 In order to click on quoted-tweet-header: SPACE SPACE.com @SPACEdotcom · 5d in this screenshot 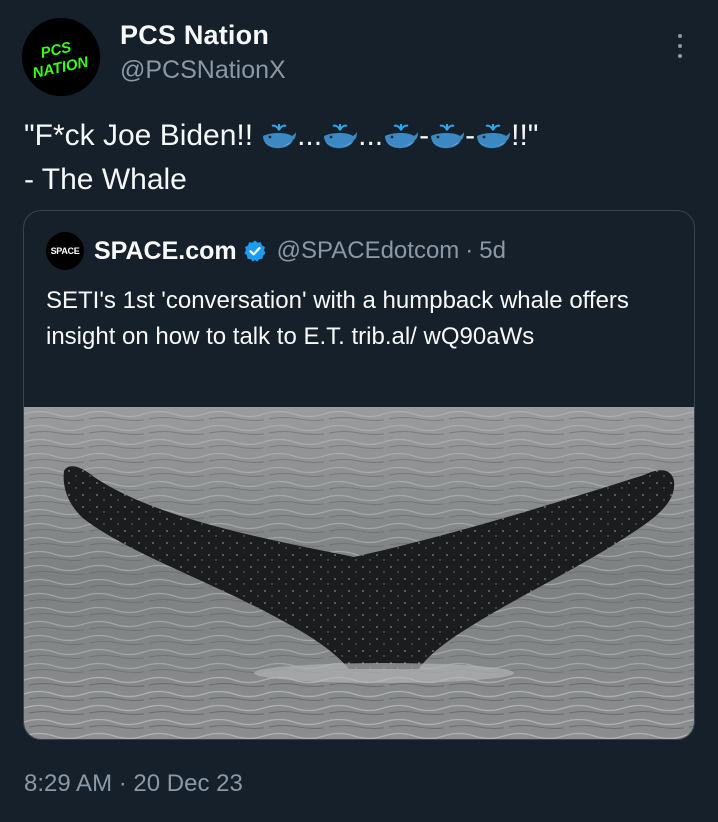, I will do `click(276, 251)`.